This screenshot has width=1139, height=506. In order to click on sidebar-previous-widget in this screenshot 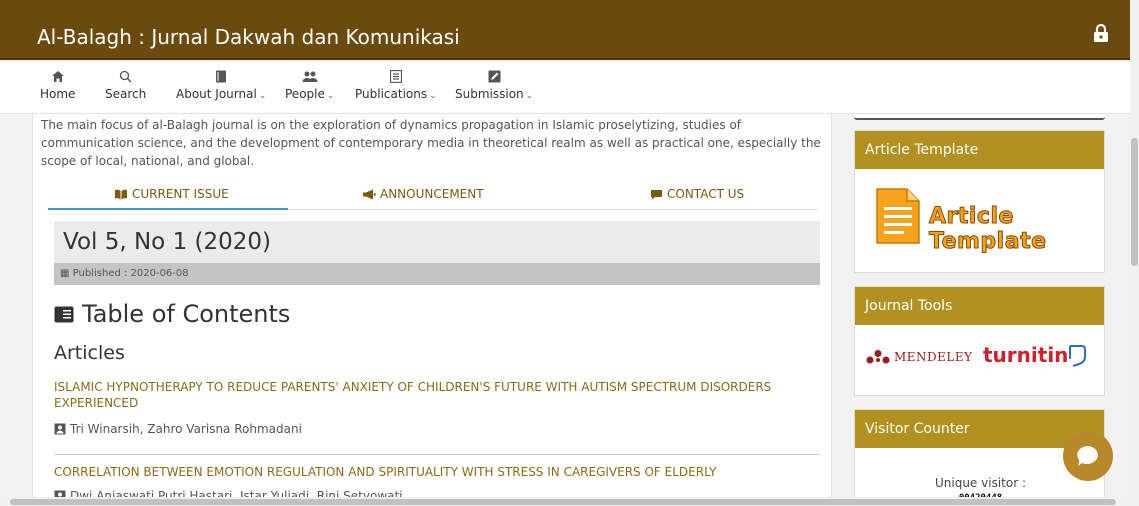, I will do `click(979, 117)`.